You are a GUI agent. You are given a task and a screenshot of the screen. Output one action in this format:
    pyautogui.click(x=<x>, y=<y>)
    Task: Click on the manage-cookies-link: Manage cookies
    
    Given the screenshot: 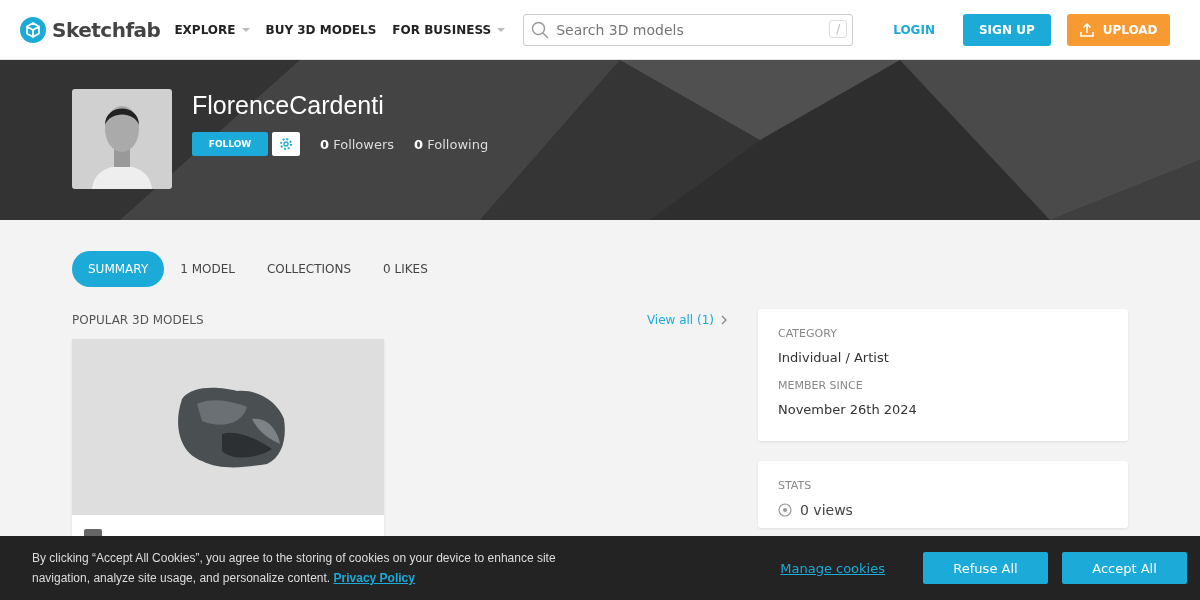 What is the action you would take?
    pyautogui.click(x=832, y=568)
    